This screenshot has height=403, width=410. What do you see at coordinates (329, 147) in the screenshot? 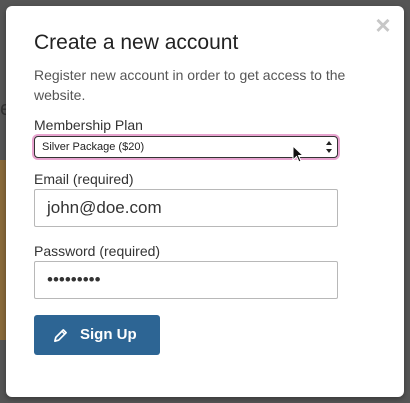
I see `select-arrows-icon` at bounding box center [329, 147].